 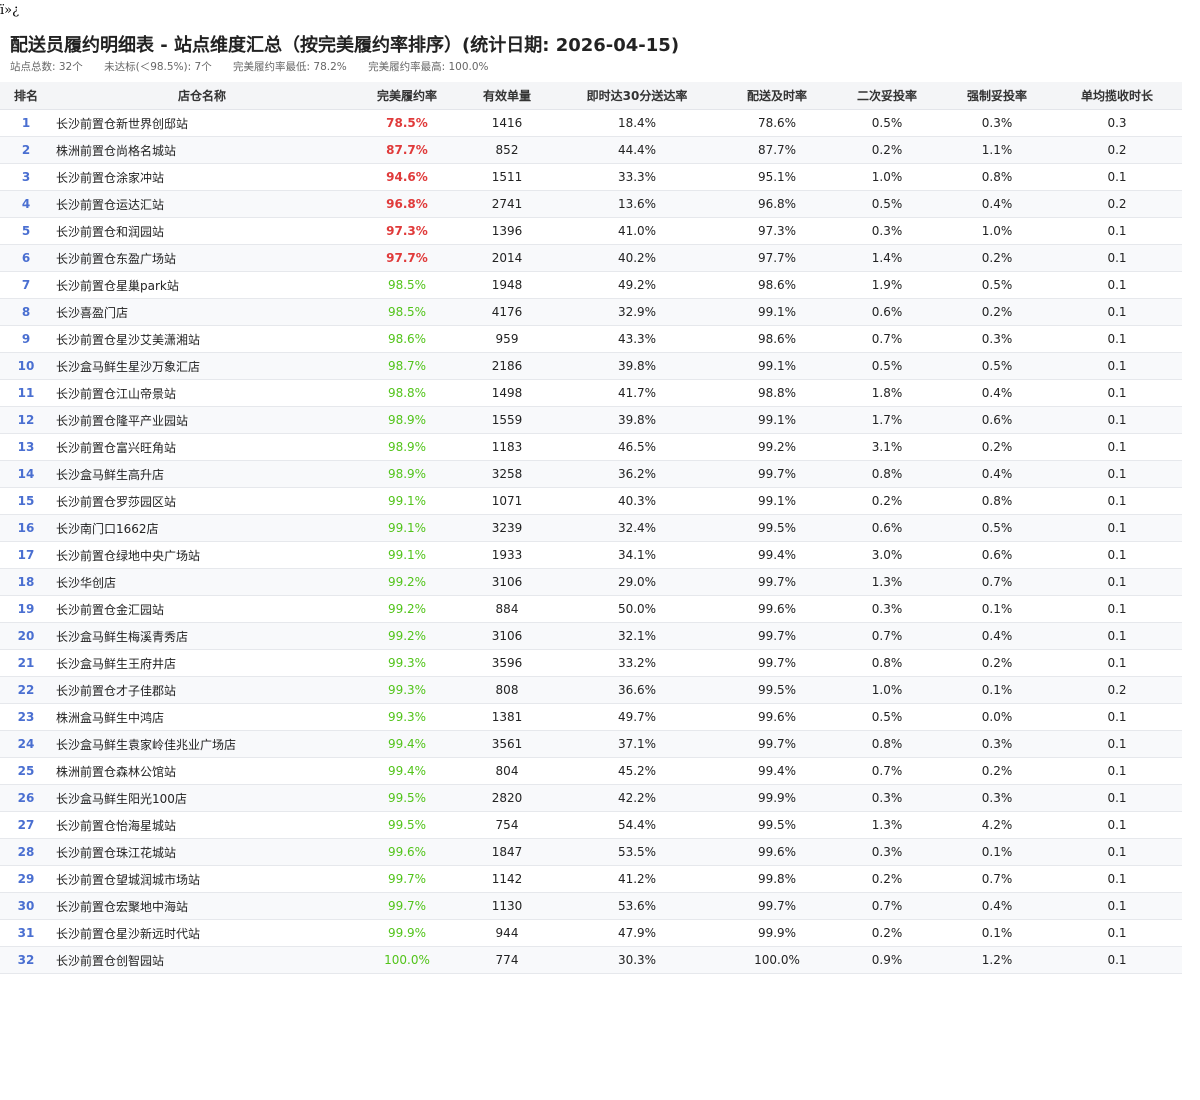 What do you see at coordinates (290, 67) in the screenshot?
I see `summary-min-rate: 完美履约率最低: 78.2%` at bounding box center [290, 67].